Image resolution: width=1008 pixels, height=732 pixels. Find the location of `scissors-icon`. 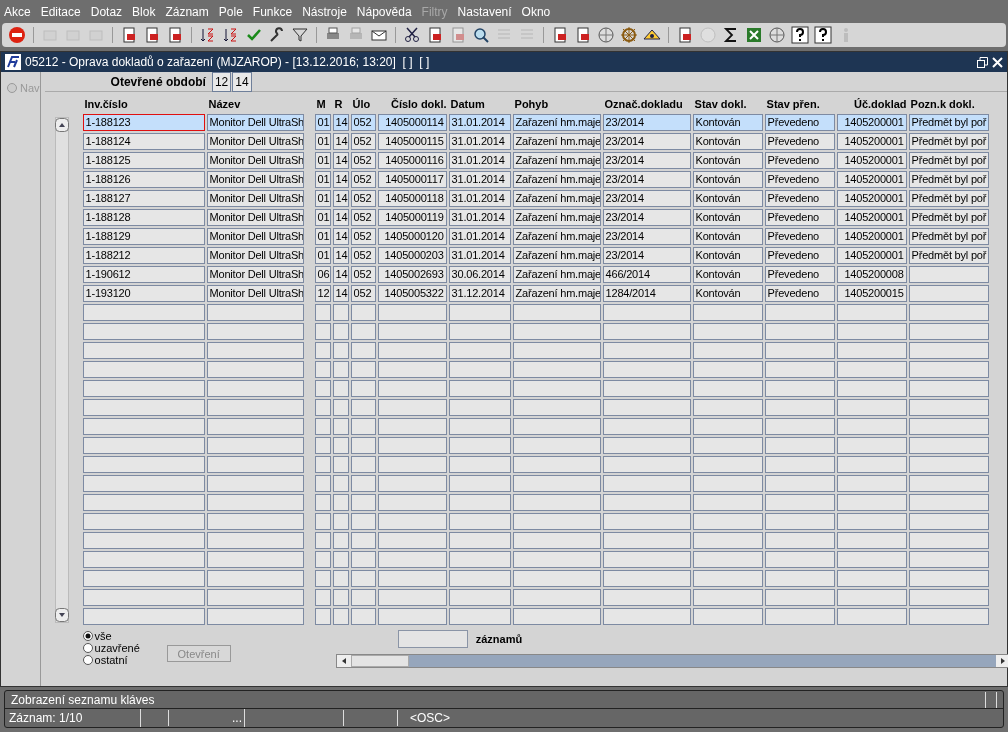

scissors-icon is located at coordinates (412, 35).